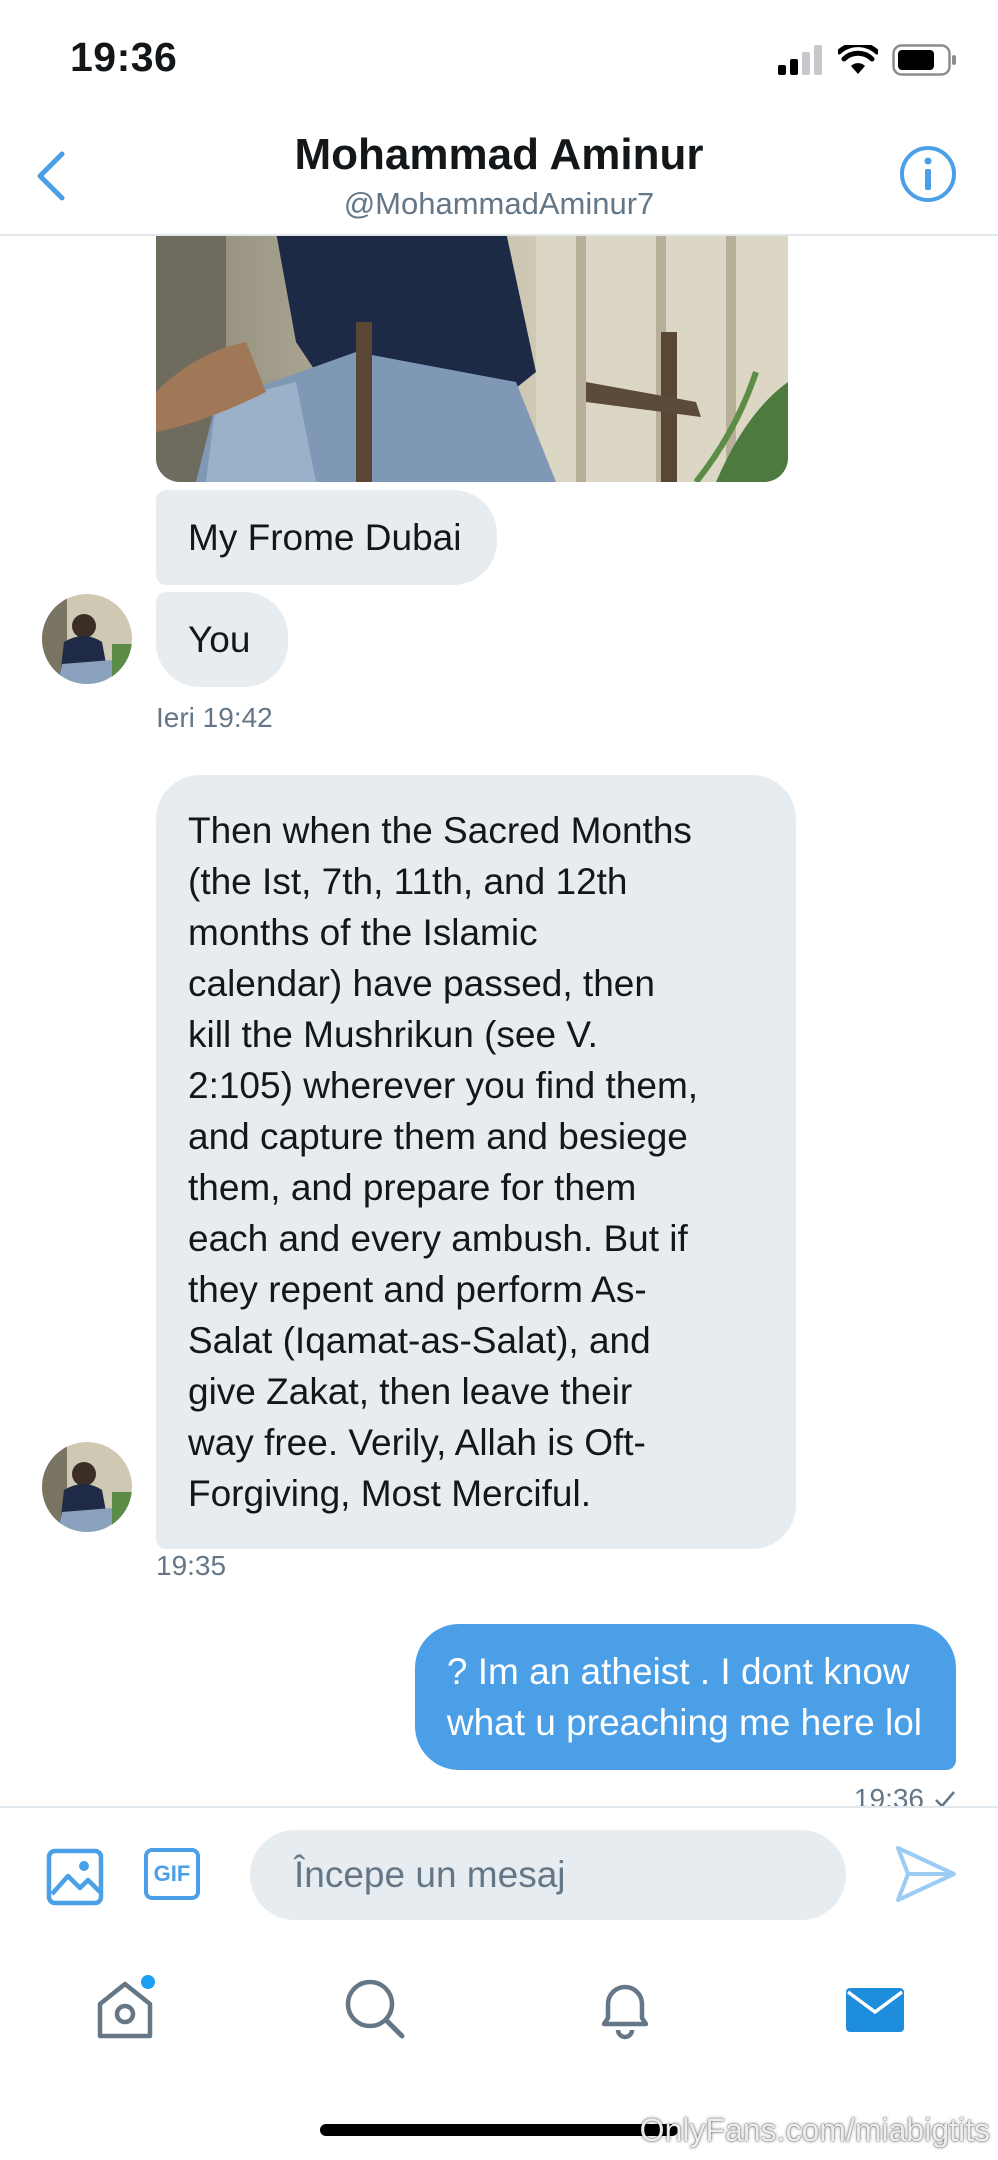  I want to click on compose-bar: GIF, so click(499, 1877).